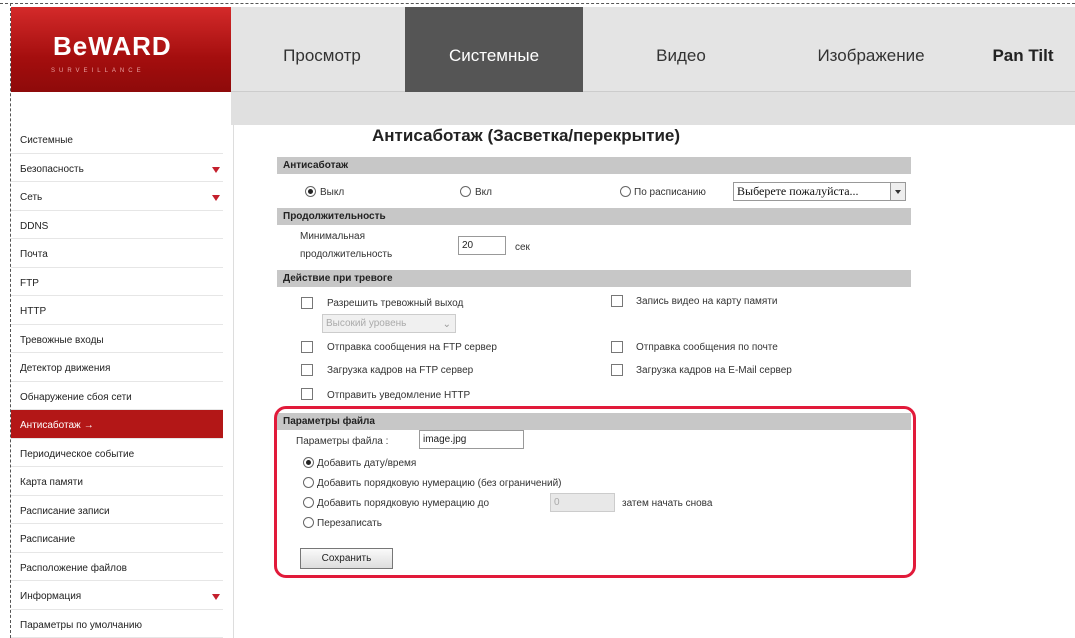 This screenshot has height=638, width=1075. I want to click on alarm-output-label: Разрешить тревожный выход, so click(395, 303).